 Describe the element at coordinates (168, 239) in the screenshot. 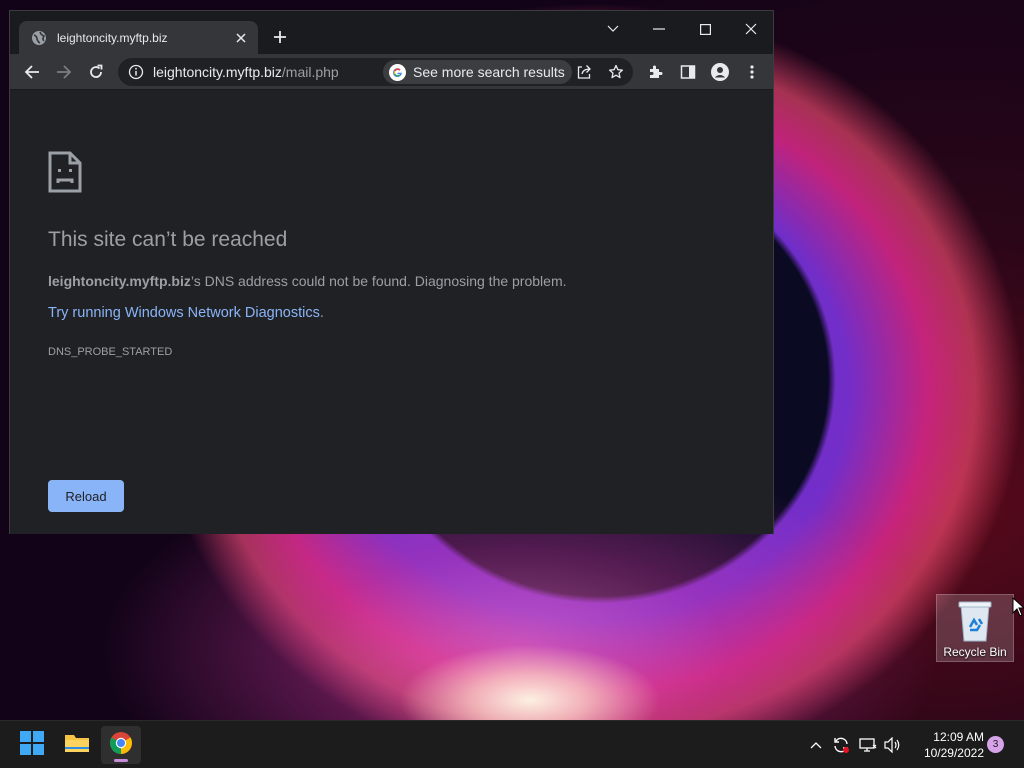

I see `error-title: This site can’t be reached` at that location.